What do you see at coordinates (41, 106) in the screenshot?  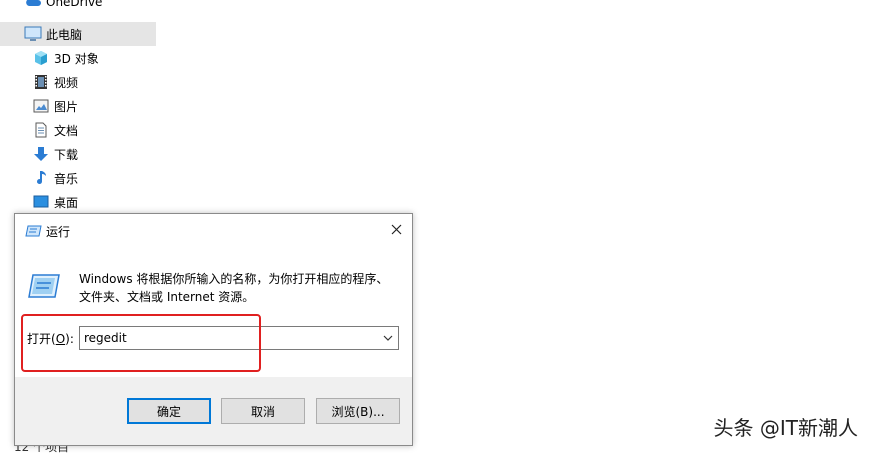 I see `pictures-icon` at bounding box center [41, 106].